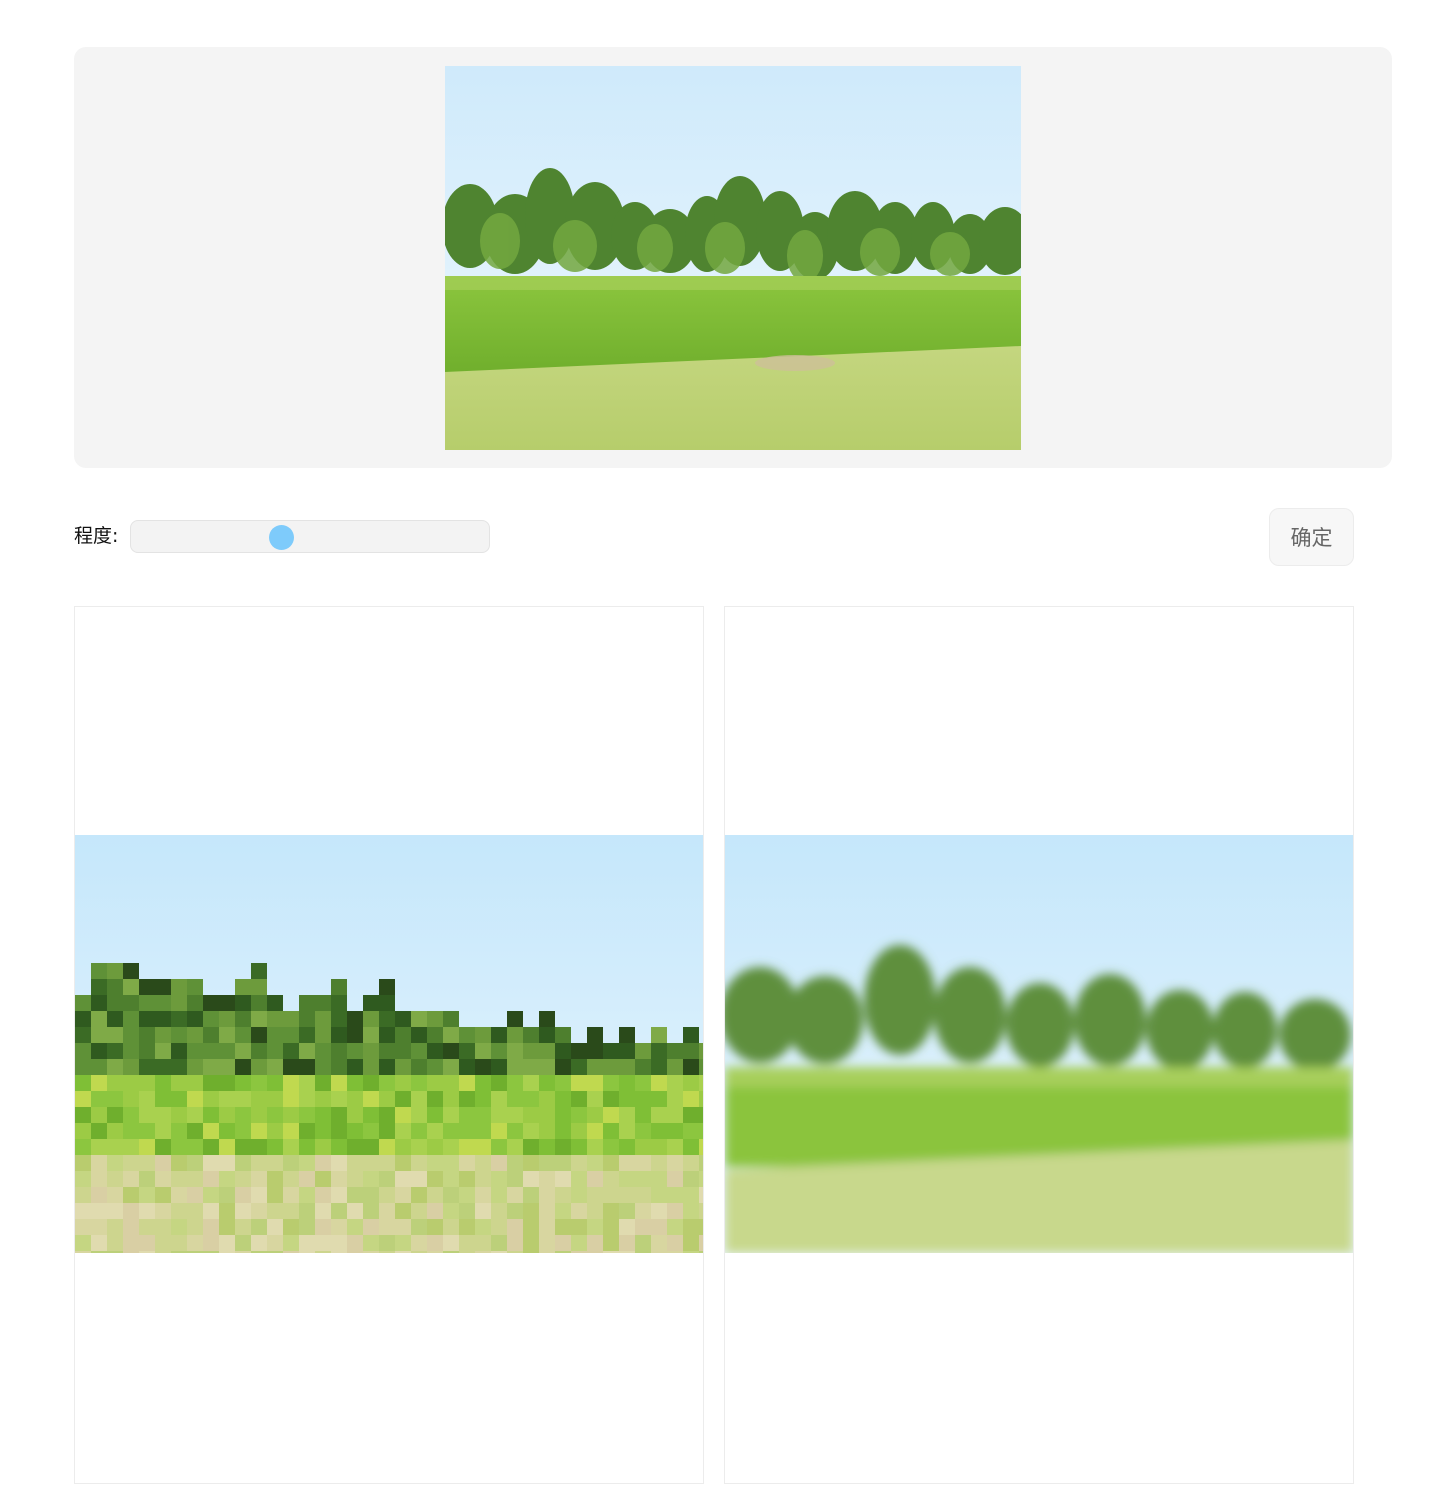  Describe the element at coordinates (310, 536) in the screenshot. I see `level-slider` at that location.